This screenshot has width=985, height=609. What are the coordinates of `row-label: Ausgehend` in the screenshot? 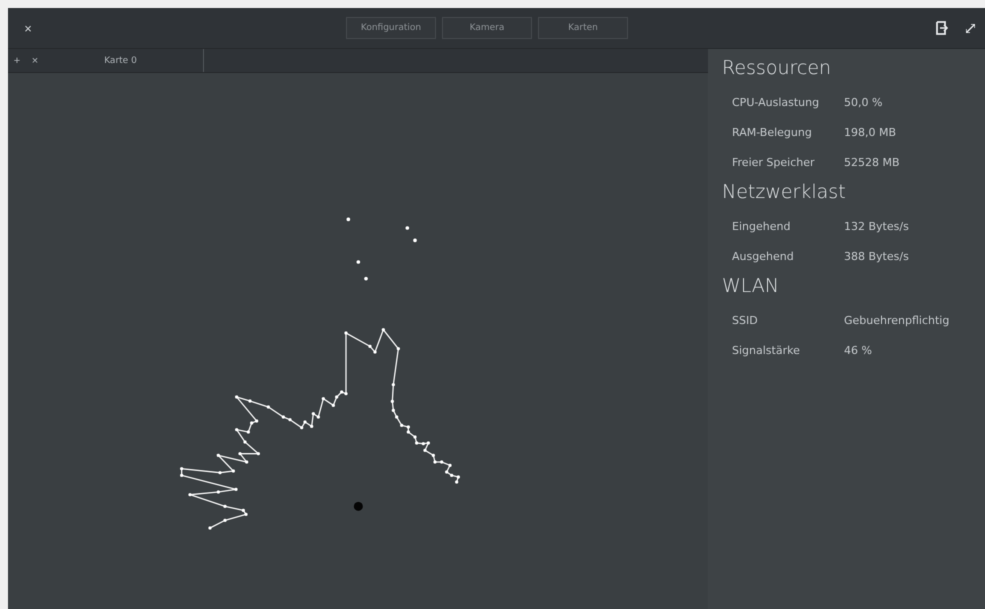 It's located at (763, 256).